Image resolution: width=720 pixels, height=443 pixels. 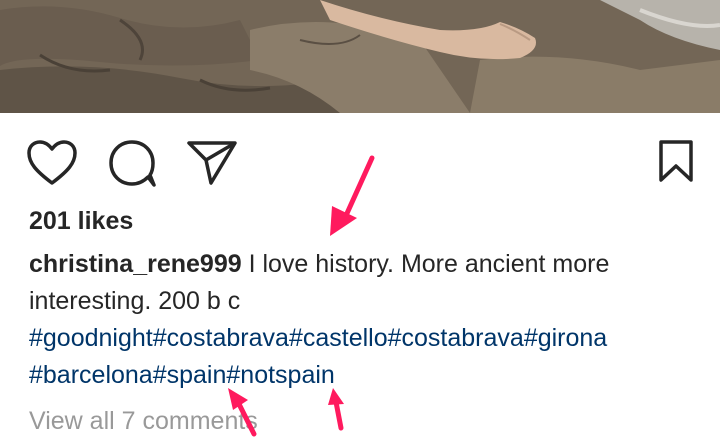 I want to click on hashtag-link: #spain, so click(x=190, y=375).